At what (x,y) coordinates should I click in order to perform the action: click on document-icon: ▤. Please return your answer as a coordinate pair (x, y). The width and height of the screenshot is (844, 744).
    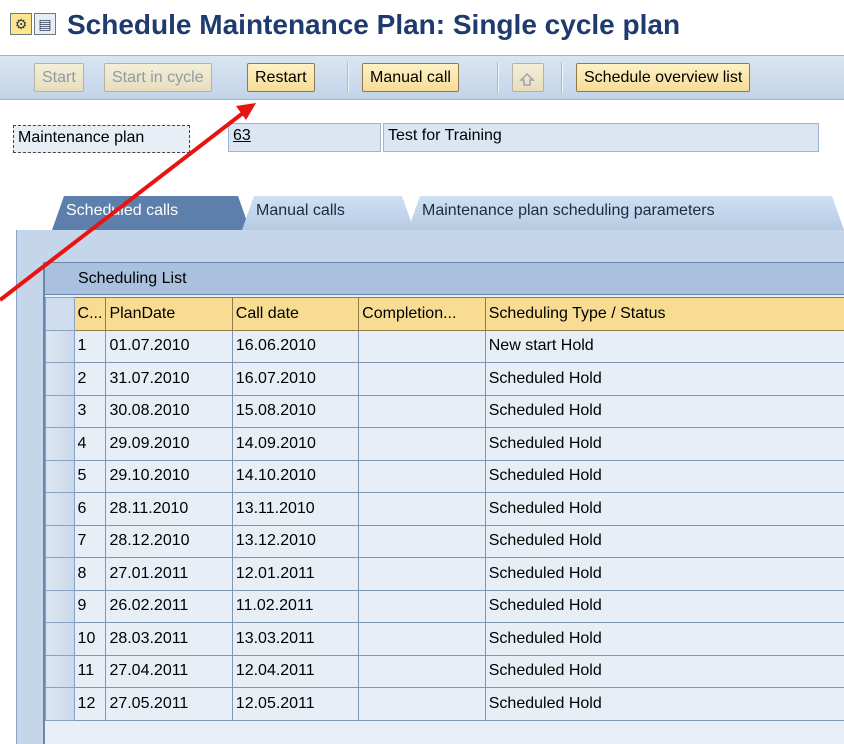
    Looking at the image, I should click on (45, 24).